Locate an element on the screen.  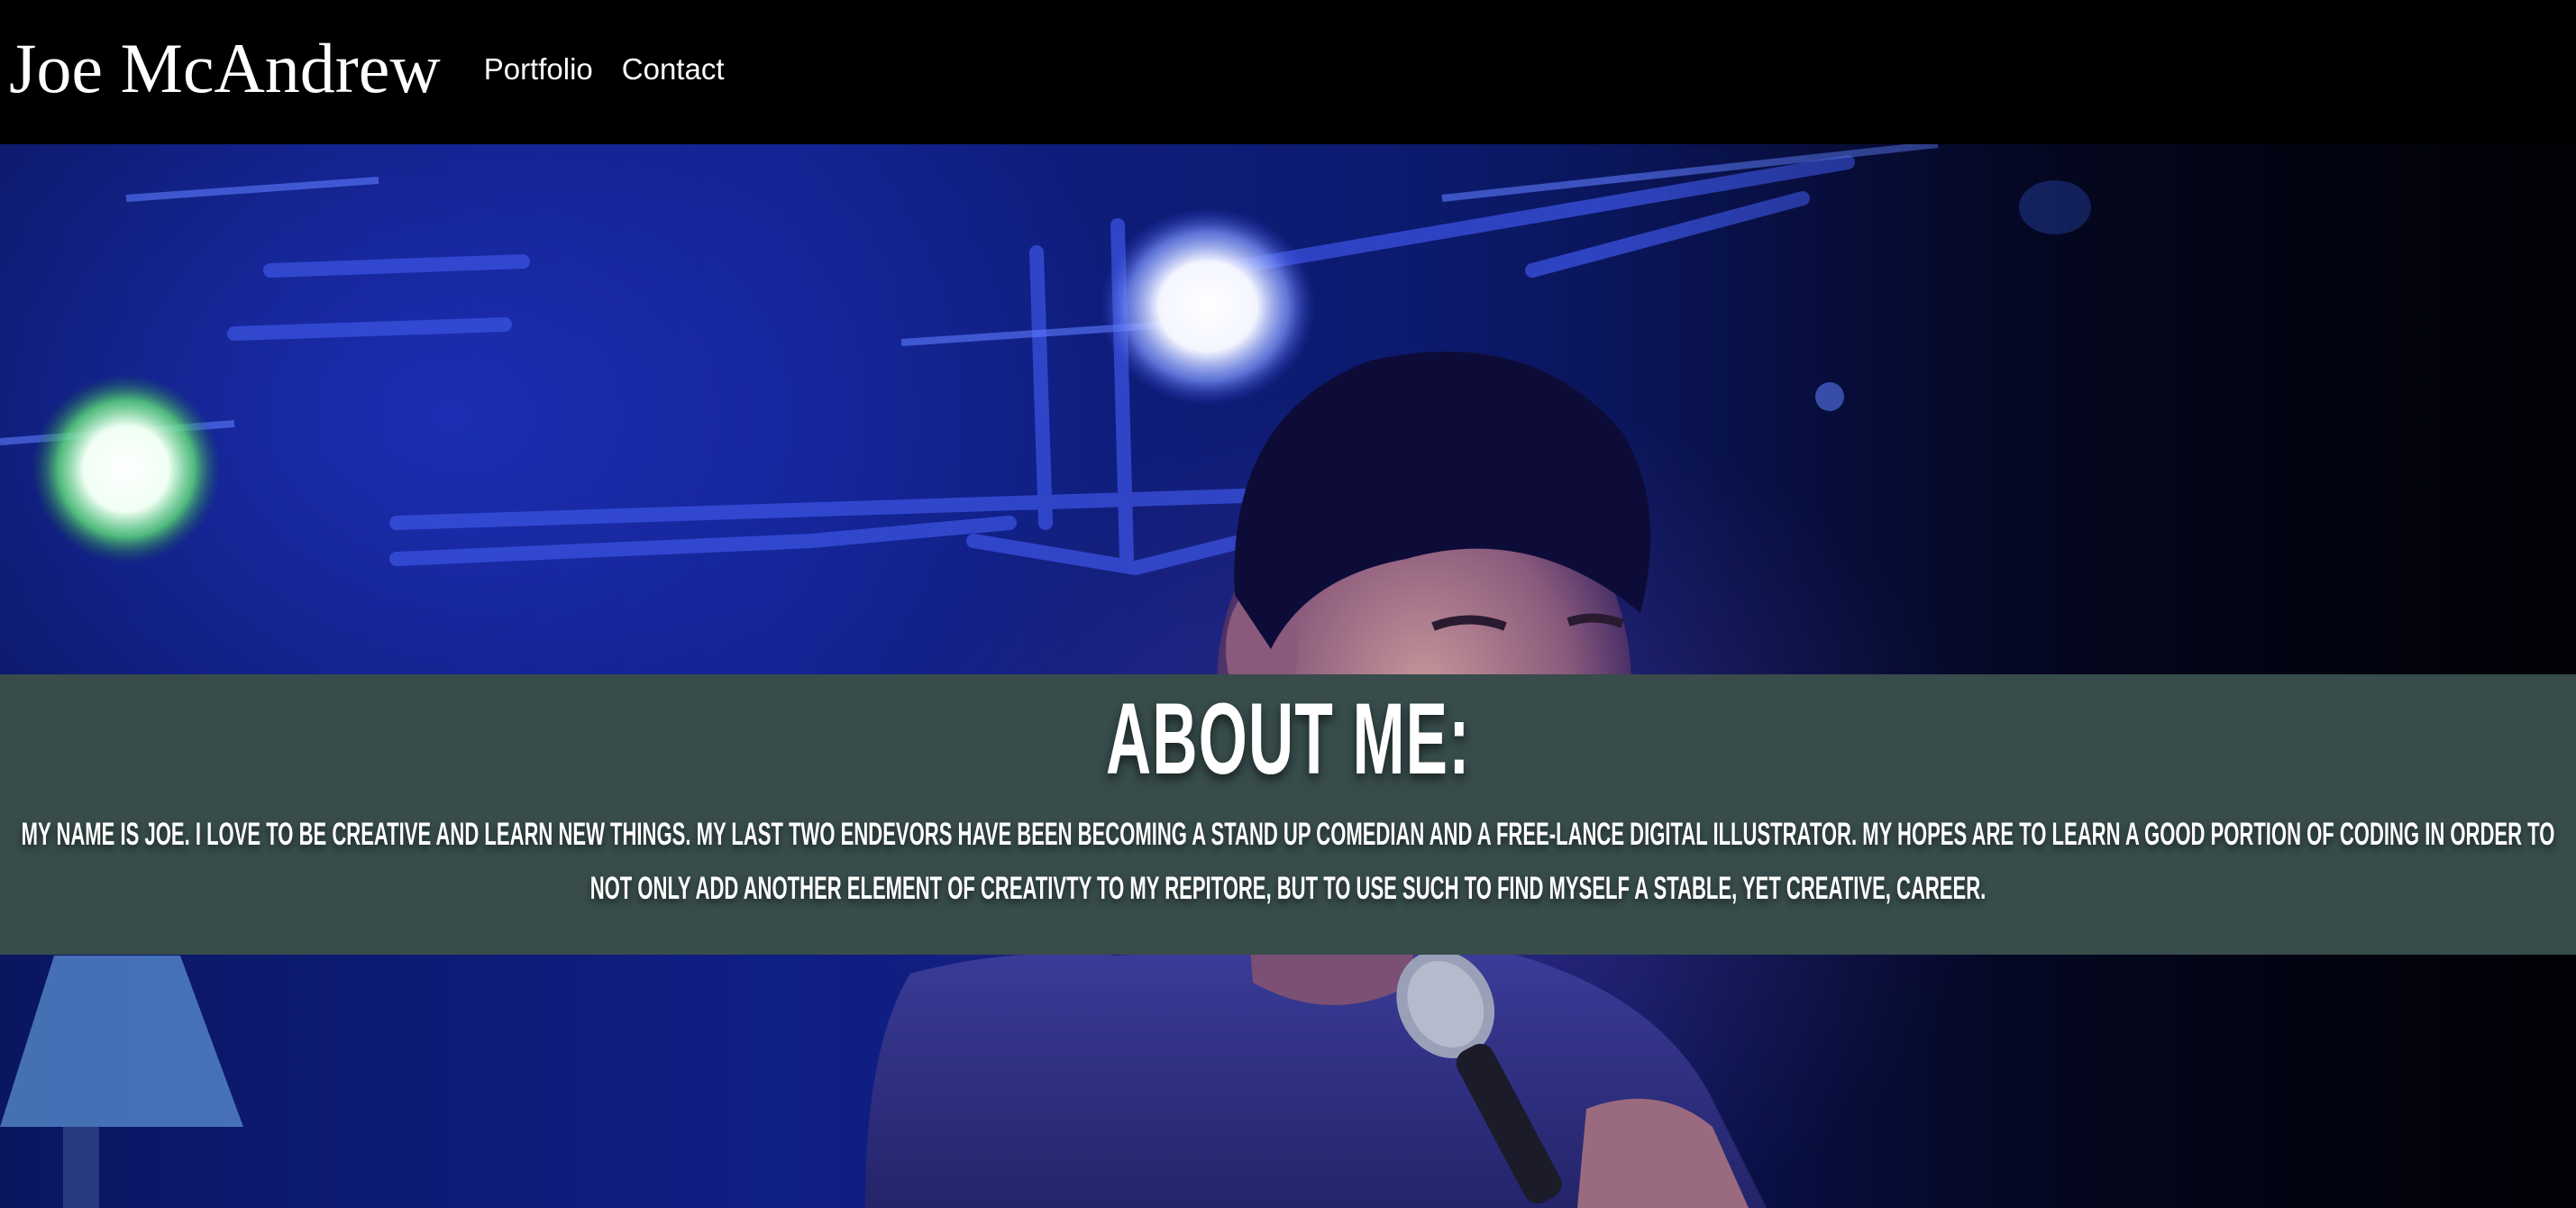
about-heading: About Me: is located at coordinates (1288, 738).